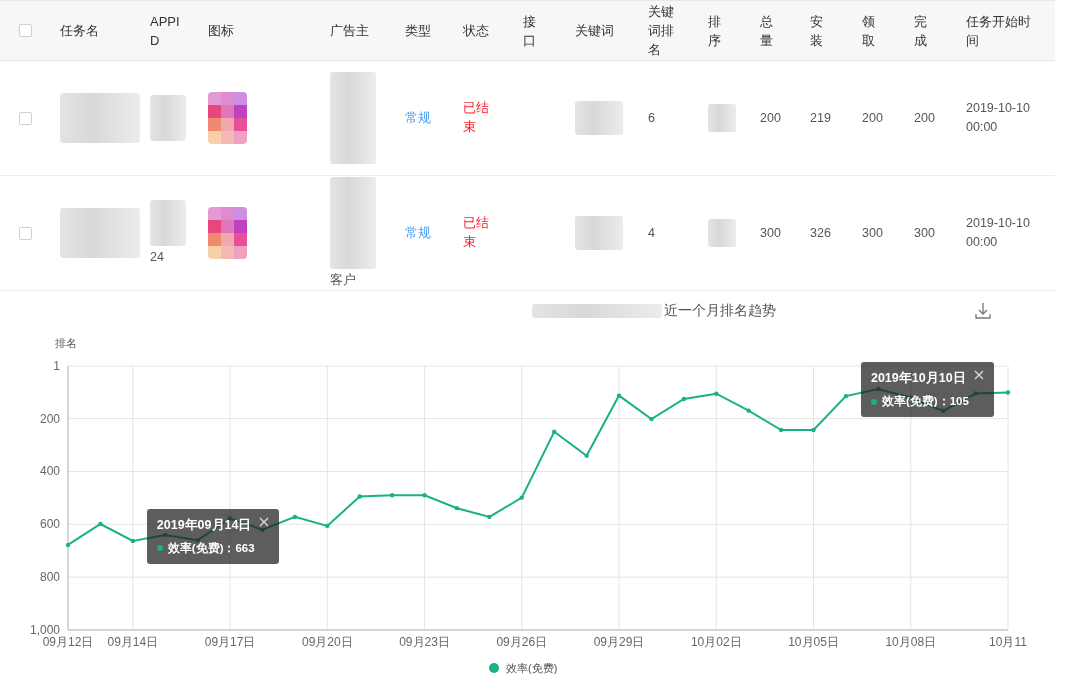  Describe the element at coordinates (165, 31) in the screenshot. I see `column-header: APPID` at that location.